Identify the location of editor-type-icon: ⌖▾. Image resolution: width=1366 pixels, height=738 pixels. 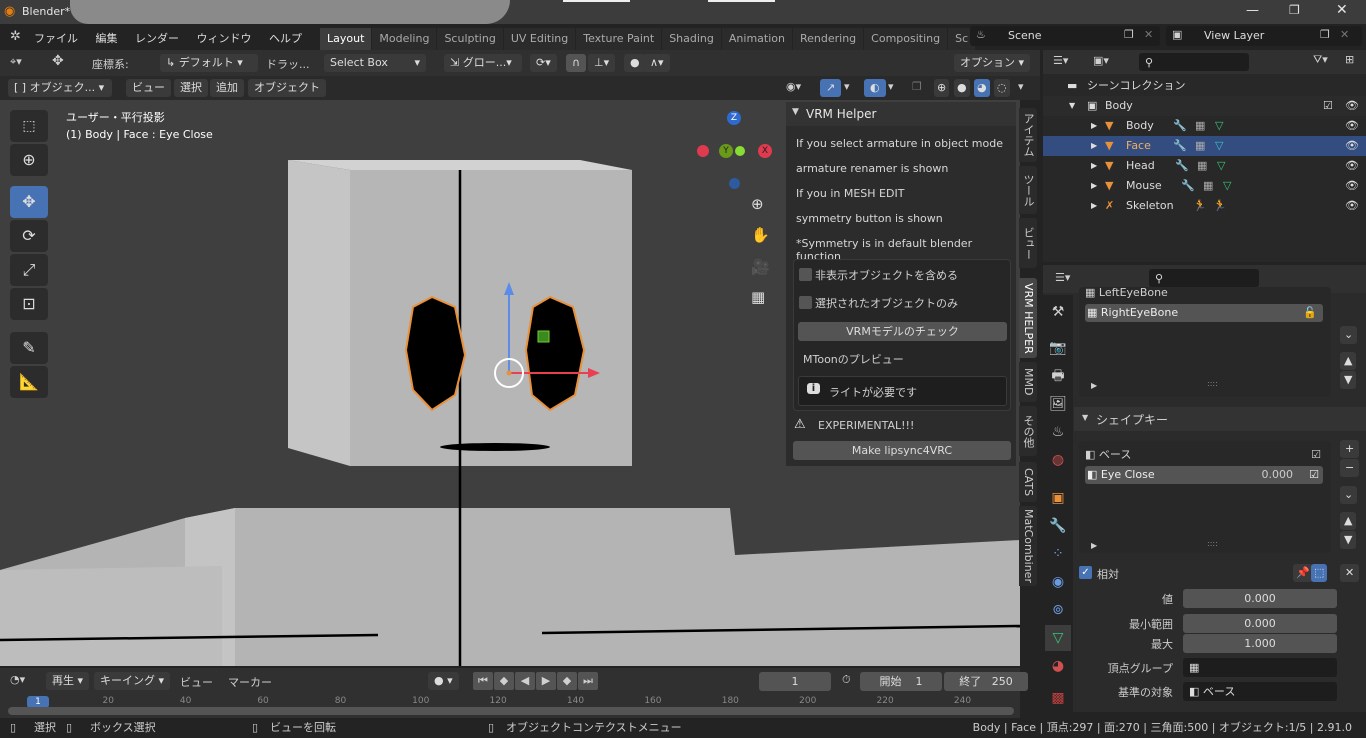
(16, 62).